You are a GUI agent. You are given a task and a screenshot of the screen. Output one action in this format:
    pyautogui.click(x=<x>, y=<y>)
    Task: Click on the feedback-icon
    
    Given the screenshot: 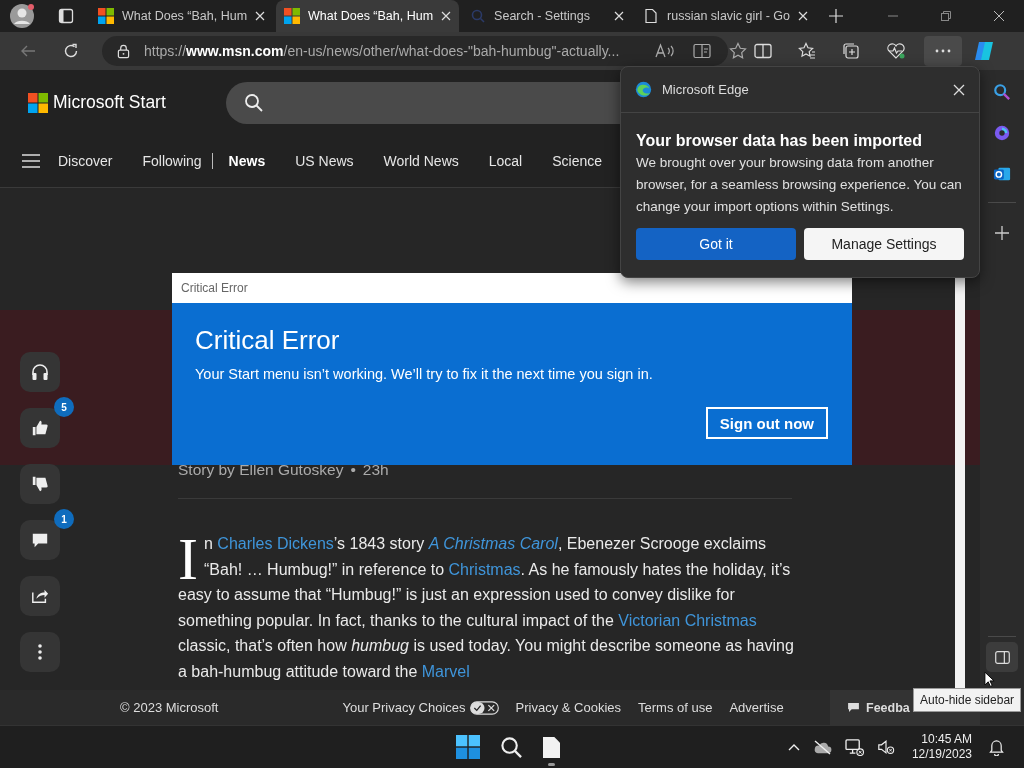 What is the action you would take?
    pyautogui.click(x=853, y=707)
    